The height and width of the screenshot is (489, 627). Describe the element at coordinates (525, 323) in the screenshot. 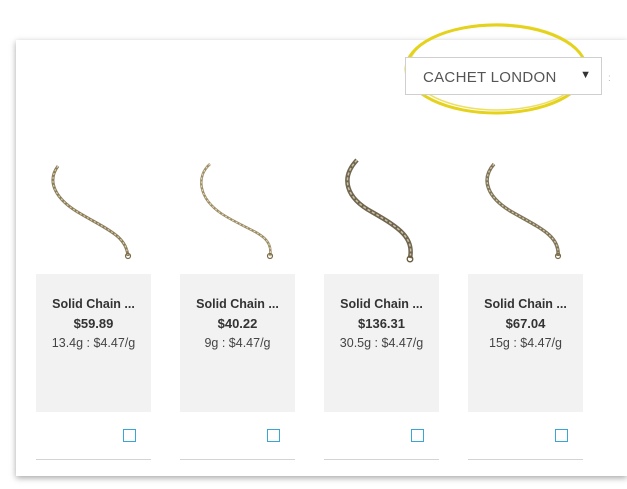

I see `product-price: $67.04` at that location.